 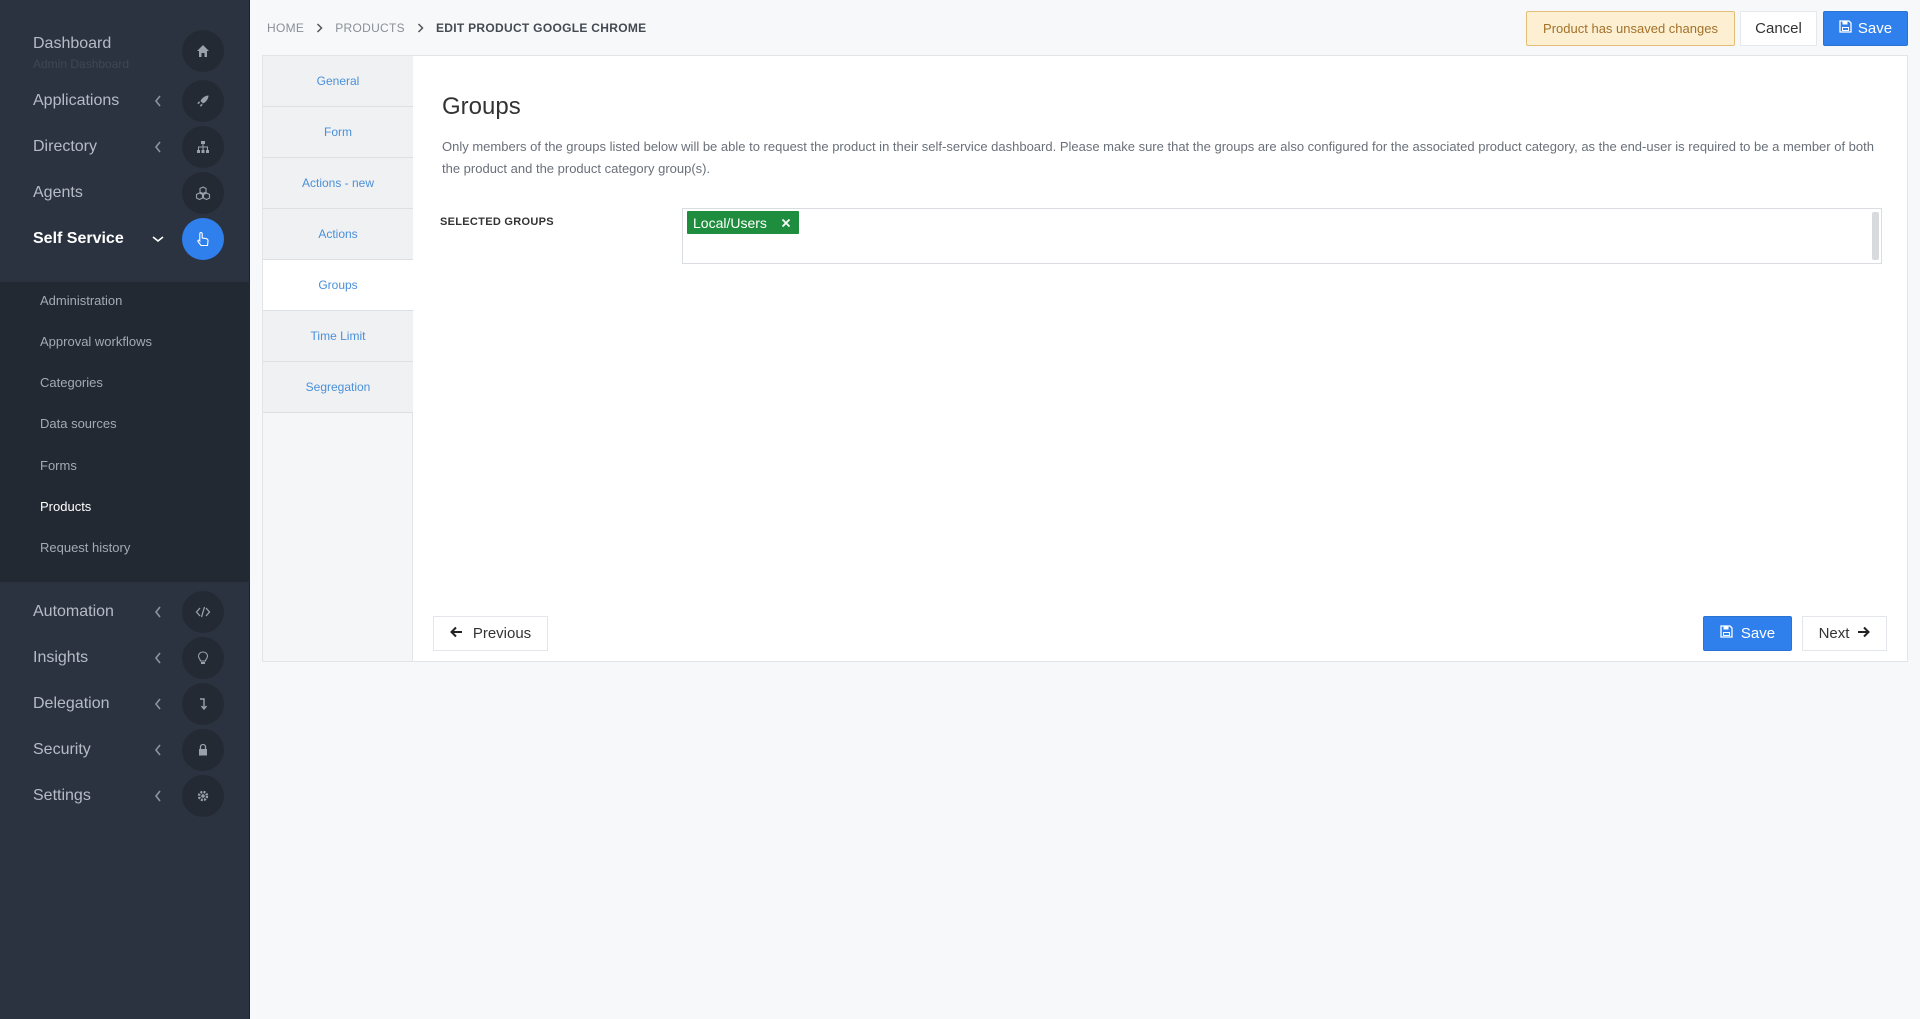 I want to click on arrow-right-icon, so click(x=1864, y=633).